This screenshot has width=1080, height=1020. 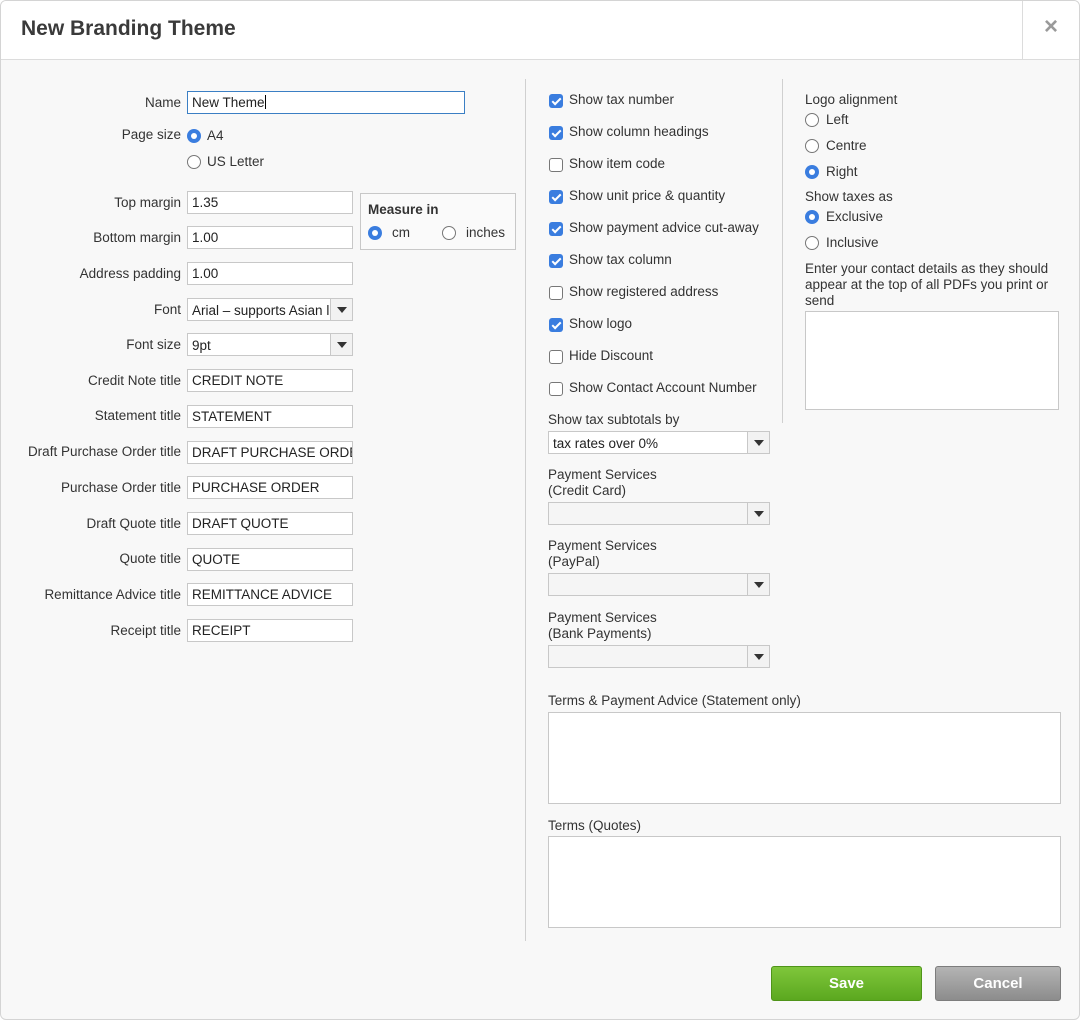 What do you see at coordinates (270, 523) in the screenshot?
I see `draft-quote-title-input: DRAFT QUOTE` at bounding box center [270, 523].